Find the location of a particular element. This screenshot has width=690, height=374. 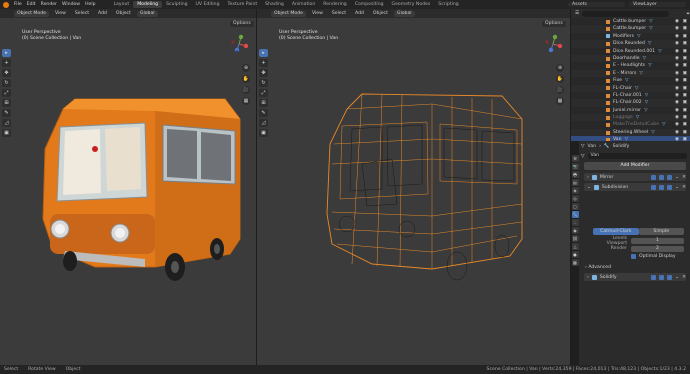

catmull-clark-button: Catmull-Clark is located at coordinates (616, 231).